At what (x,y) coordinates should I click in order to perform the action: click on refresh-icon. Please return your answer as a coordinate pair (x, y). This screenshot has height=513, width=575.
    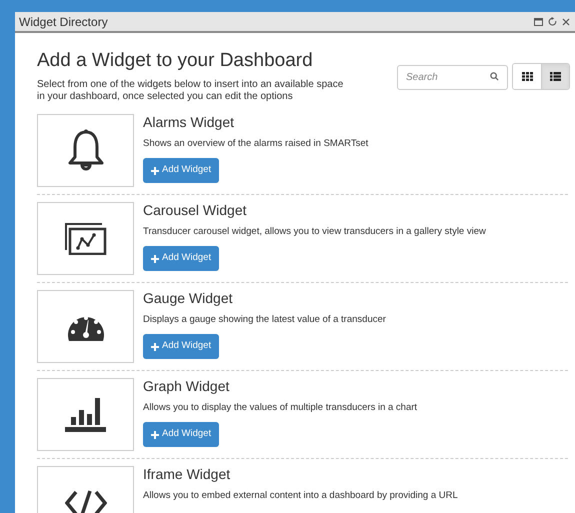
    Looking at the image, I should click on (552, 21).